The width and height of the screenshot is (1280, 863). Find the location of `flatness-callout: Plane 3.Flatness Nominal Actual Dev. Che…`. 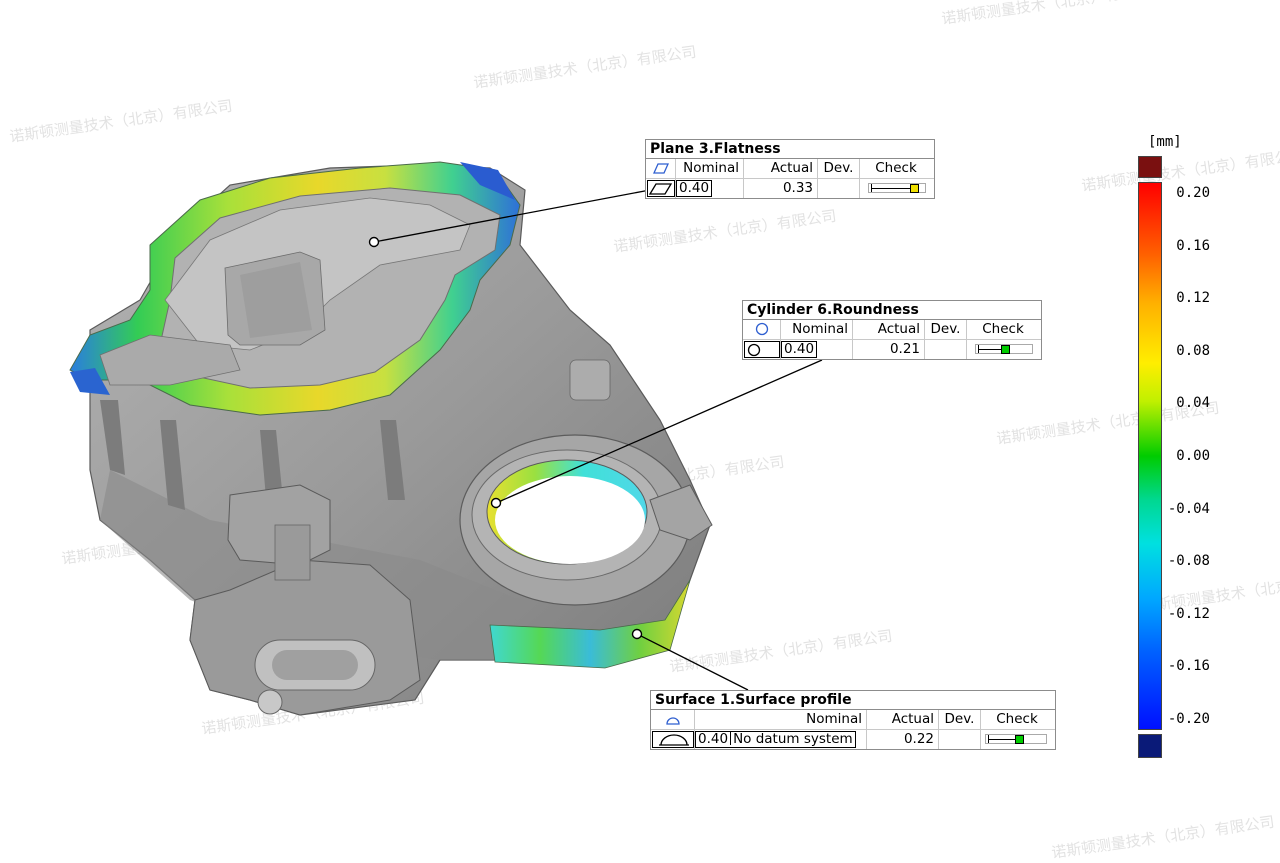

flatness-callout: Plane 3.Flatness Nominal Actual Dev. Che… is located at coordinates (790, 169).